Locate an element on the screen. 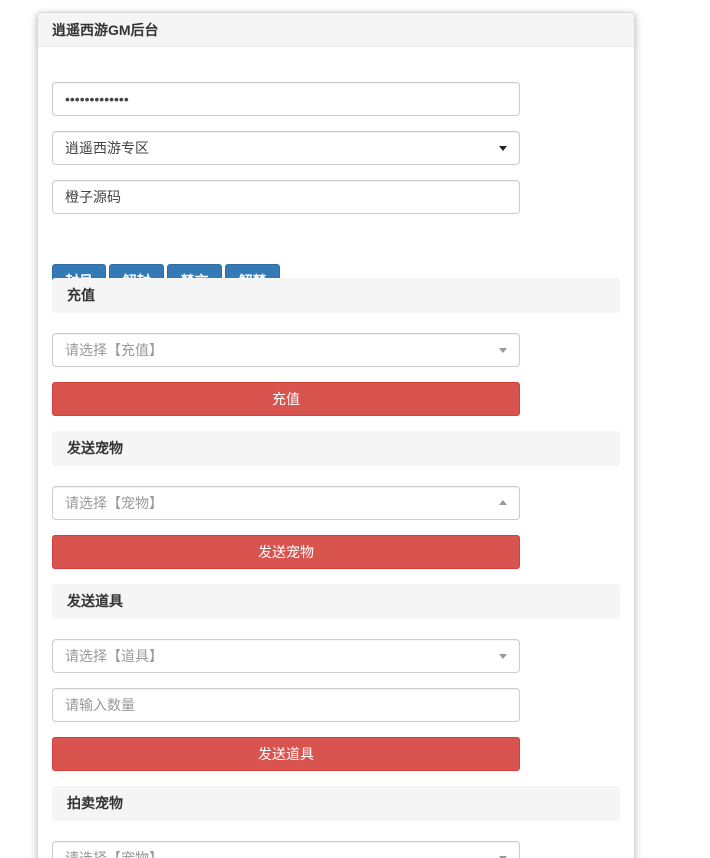 The image size is (710, 858). auction-section-title: 拍卖宠物 is located at coordinates (336, 803).